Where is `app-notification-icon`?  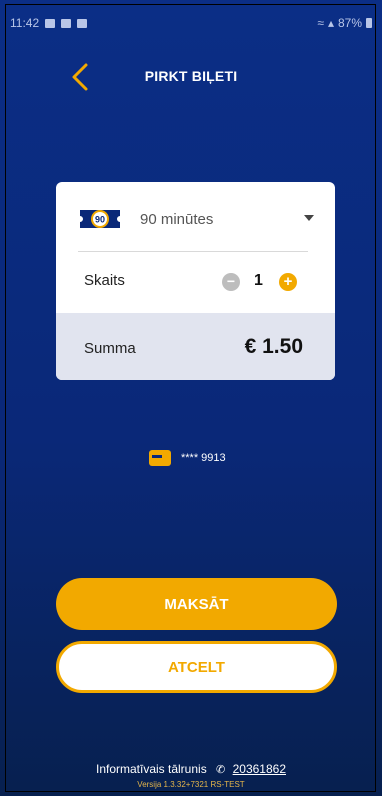 app-notification-icon is located at coordinates (66, 23).